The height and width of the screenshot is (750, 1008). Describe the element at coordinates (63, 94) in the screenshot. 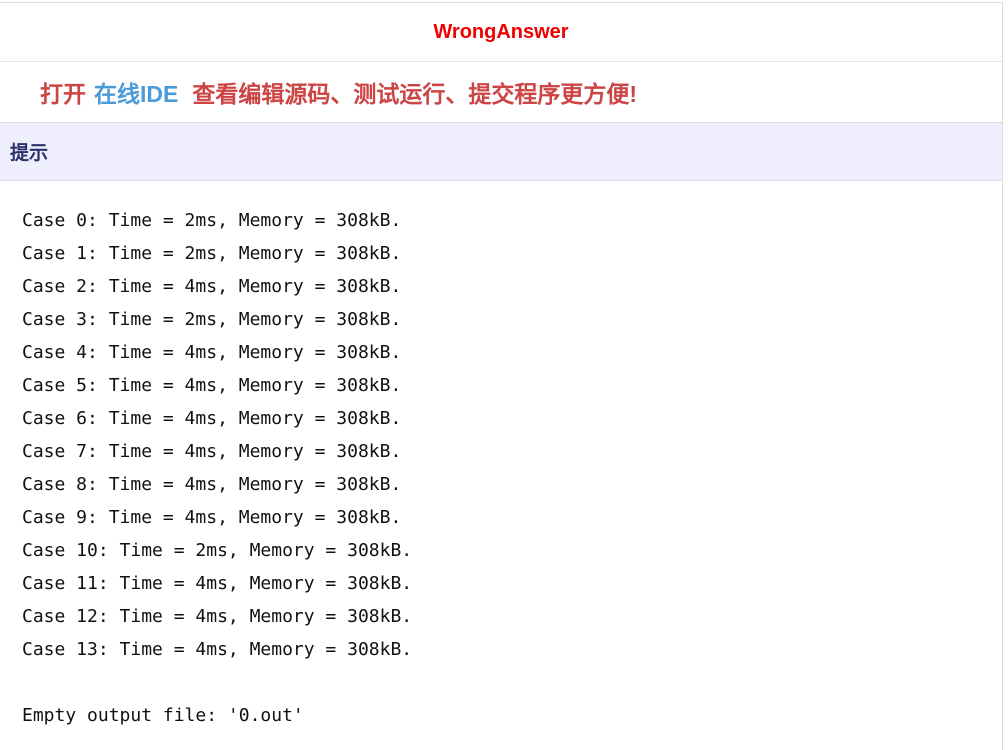

I see `promo-prefix: 打开` at that location.